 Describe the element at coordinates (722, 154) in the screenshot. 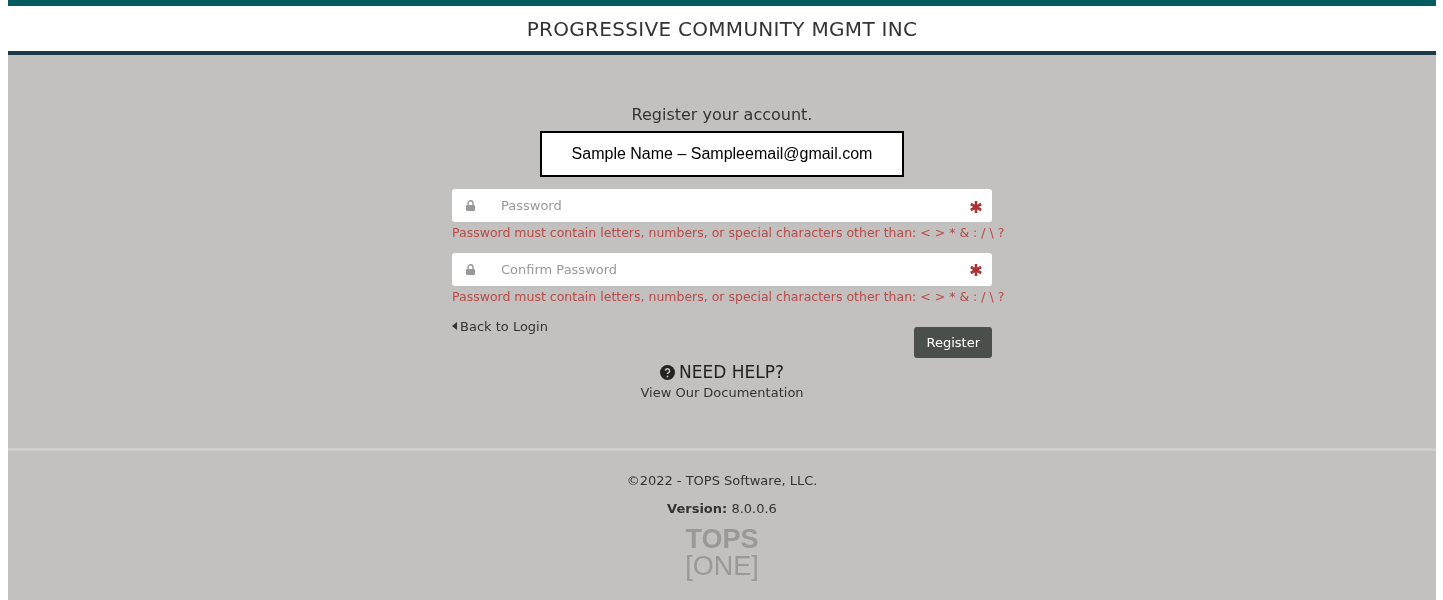

I see `account-label: Sample Name – Sampleemail@gmail.com` at that location.